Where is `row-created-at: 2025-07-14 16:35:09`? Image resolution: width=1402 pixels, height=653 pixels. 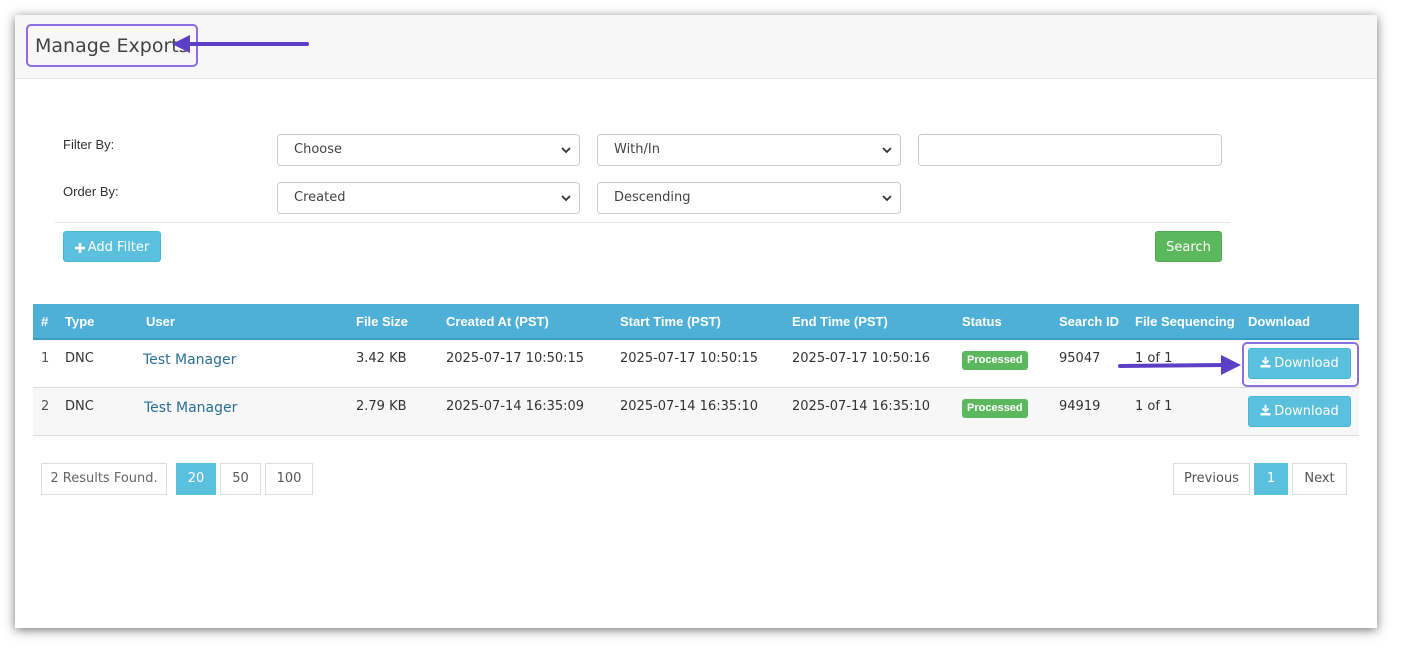
row-created-at: 2025-07-14 16:35:09 is located at coordinates (515, 406).